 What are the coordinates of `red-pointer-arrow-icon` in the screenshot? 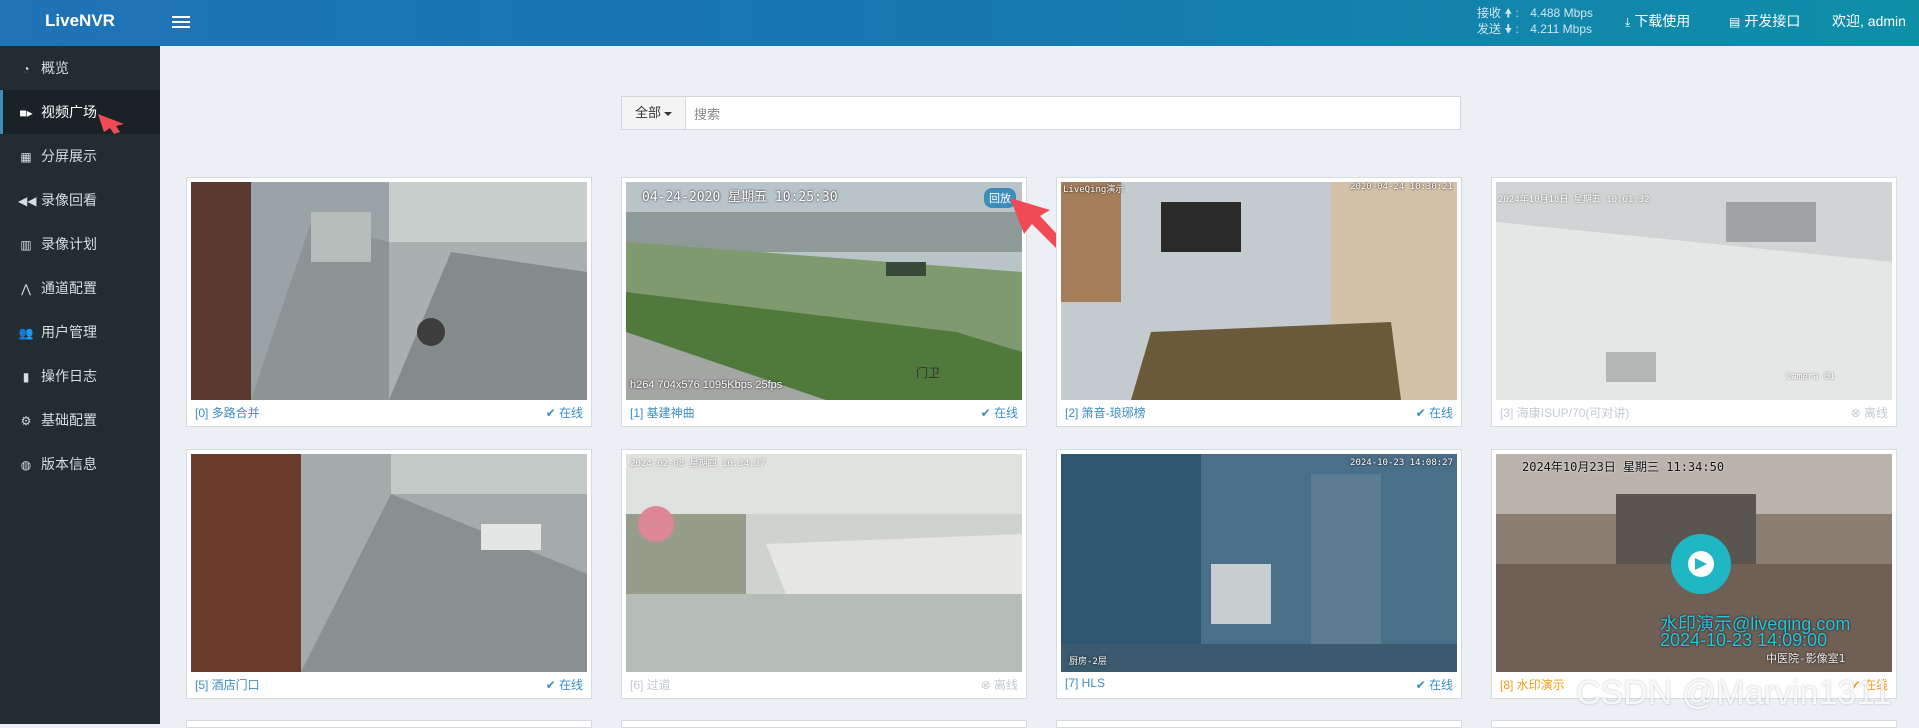 It's located at (111, 124).